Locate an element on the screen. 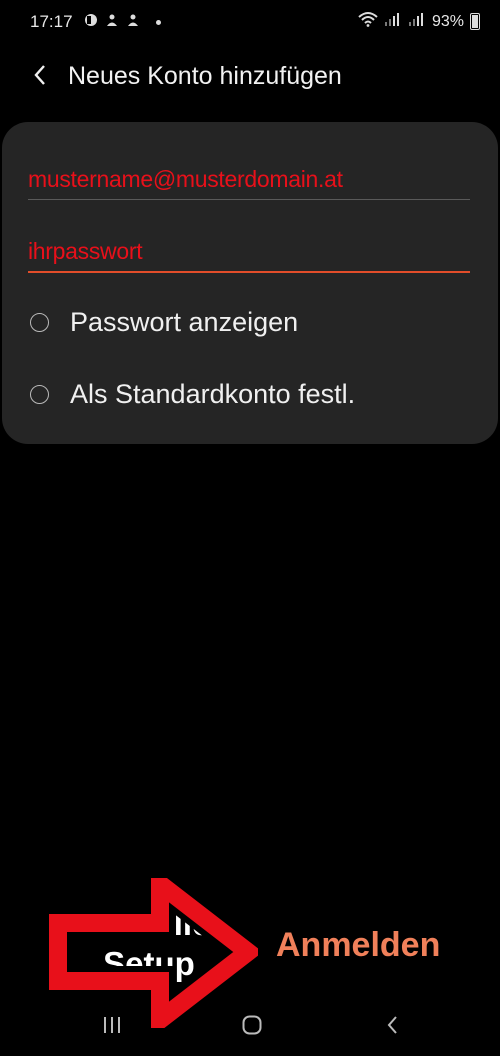 This screenshot has width=500, height=1056. back-button is located at coordinates (41, 75).